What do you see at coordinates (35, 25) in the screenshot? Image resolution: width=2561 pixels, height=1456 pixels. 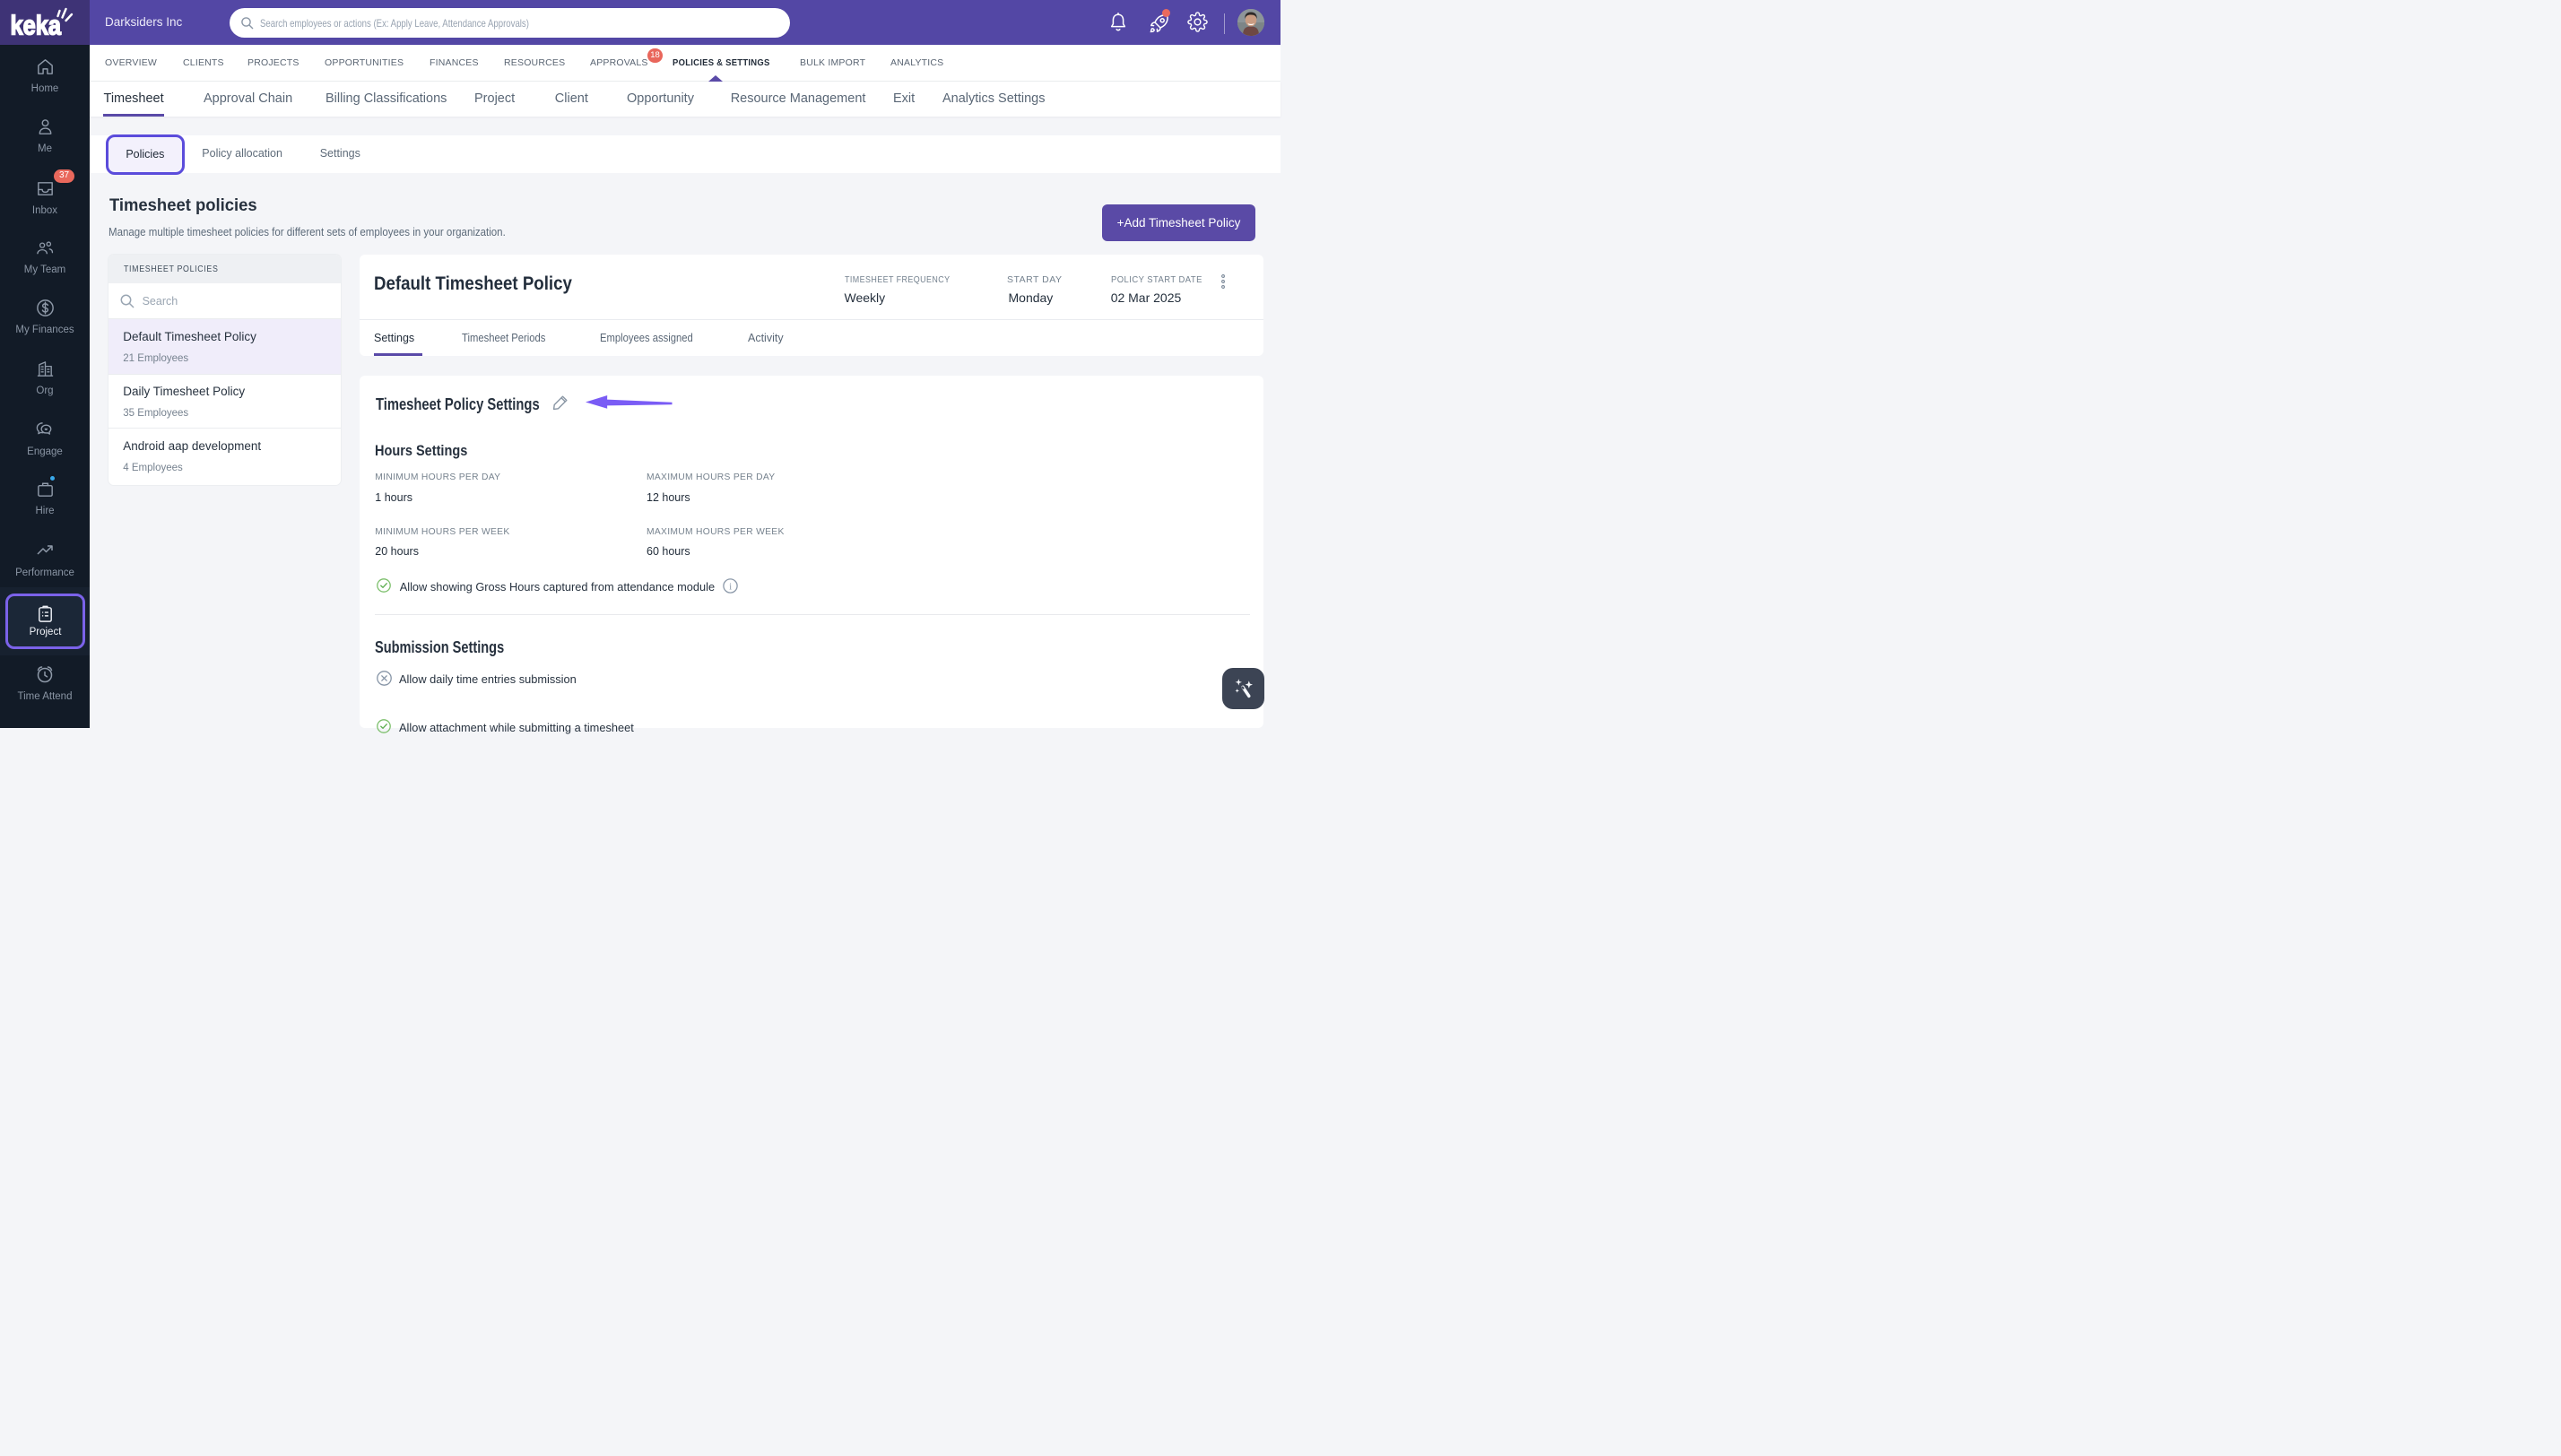 I see `svg-text: keka` at bounding box center [35, 25].